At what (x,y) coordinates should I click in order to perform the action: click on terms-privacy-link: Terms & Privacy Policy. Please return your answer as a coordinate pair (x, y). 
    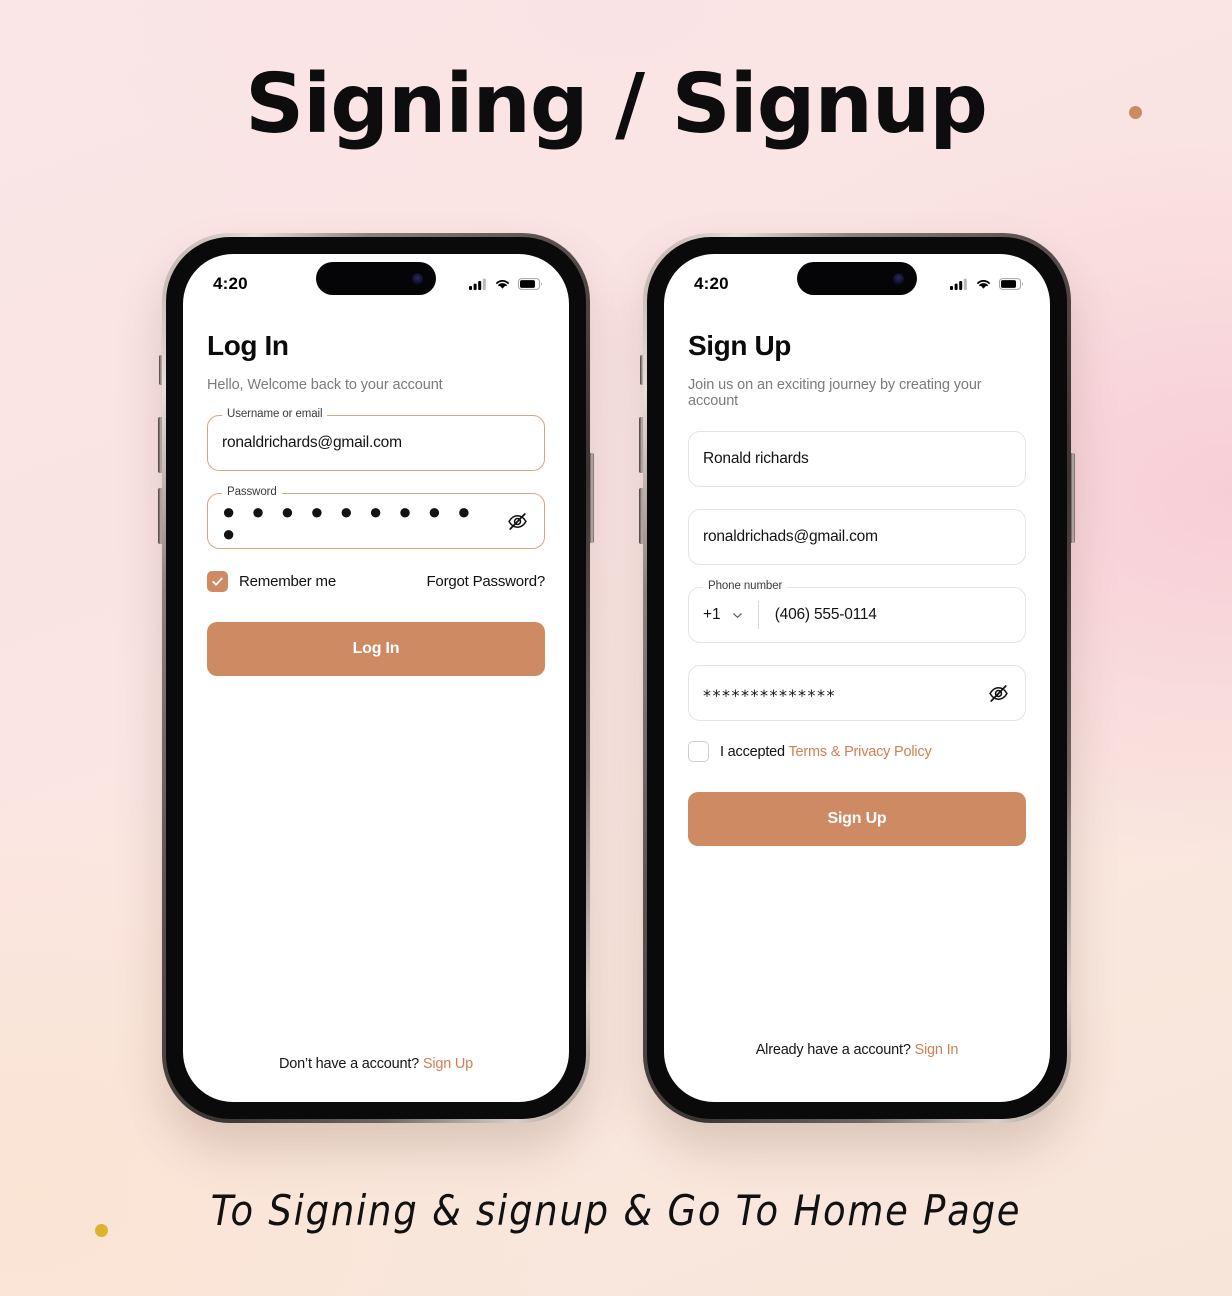
    Looking at the image, I should click on (859, 752).